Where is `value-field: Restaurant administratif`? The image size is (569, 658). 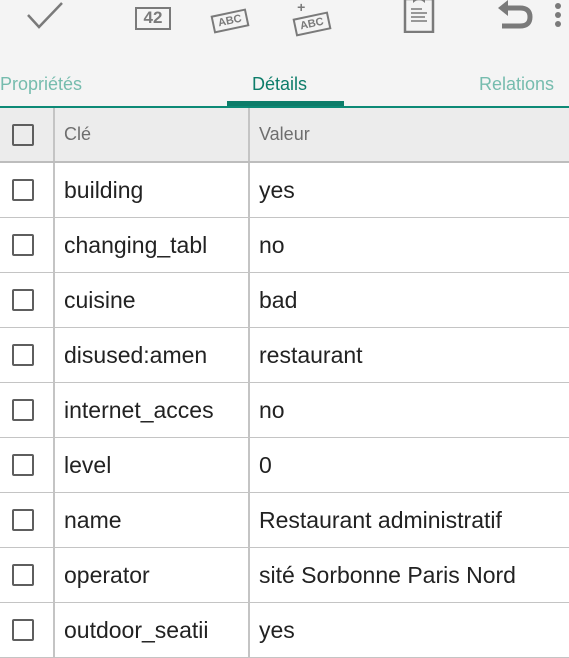
value-field: Restaurant administratif is located at coordinates (412, 520).